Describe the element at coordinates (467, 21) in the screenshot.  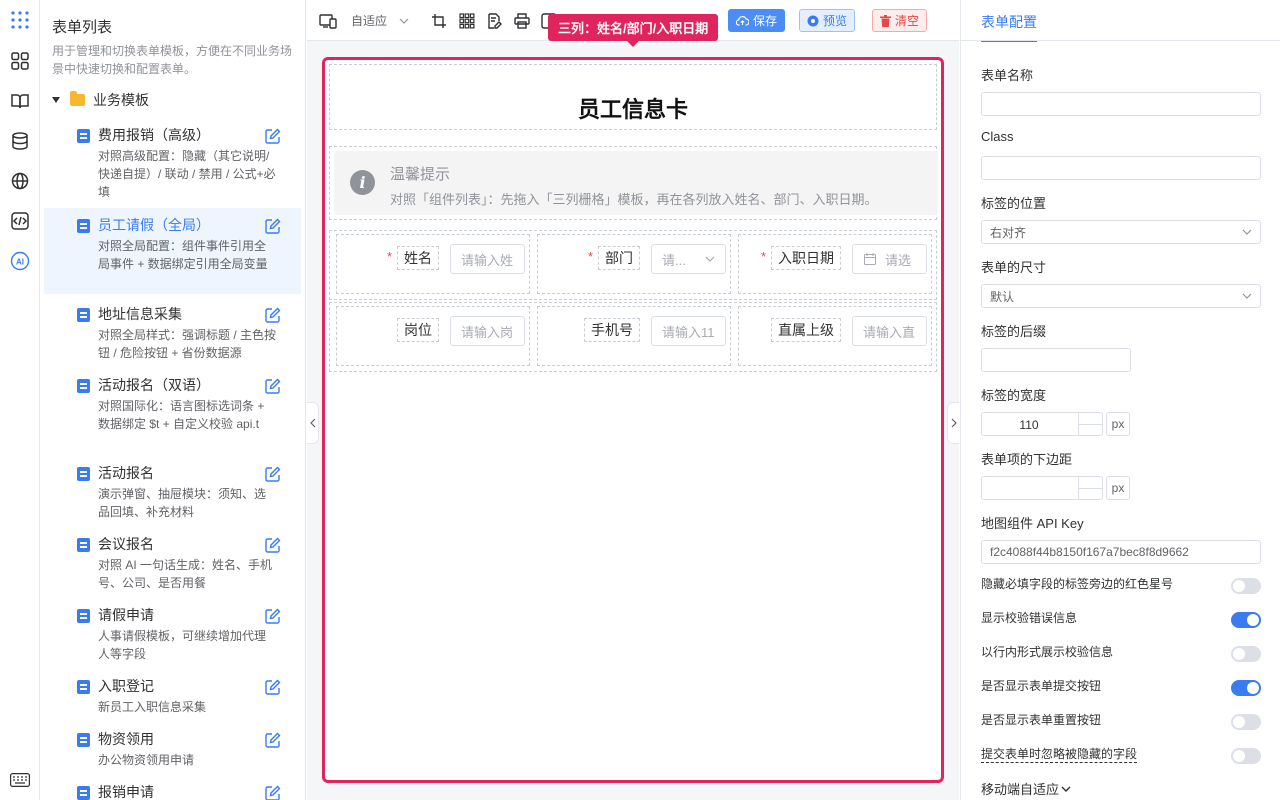
I see `grid-icon` at that location.